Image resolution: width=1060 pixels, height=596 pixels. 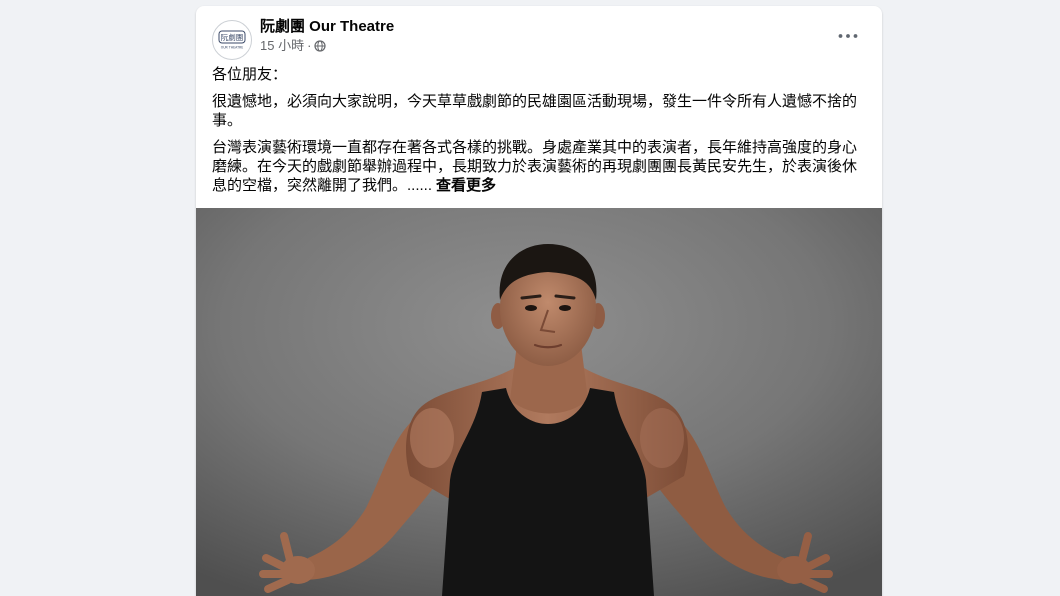 What do you see at coordinates (565, 308) in the screenshot?
I see `subject-right-eye` at bounding box center [565, 308].